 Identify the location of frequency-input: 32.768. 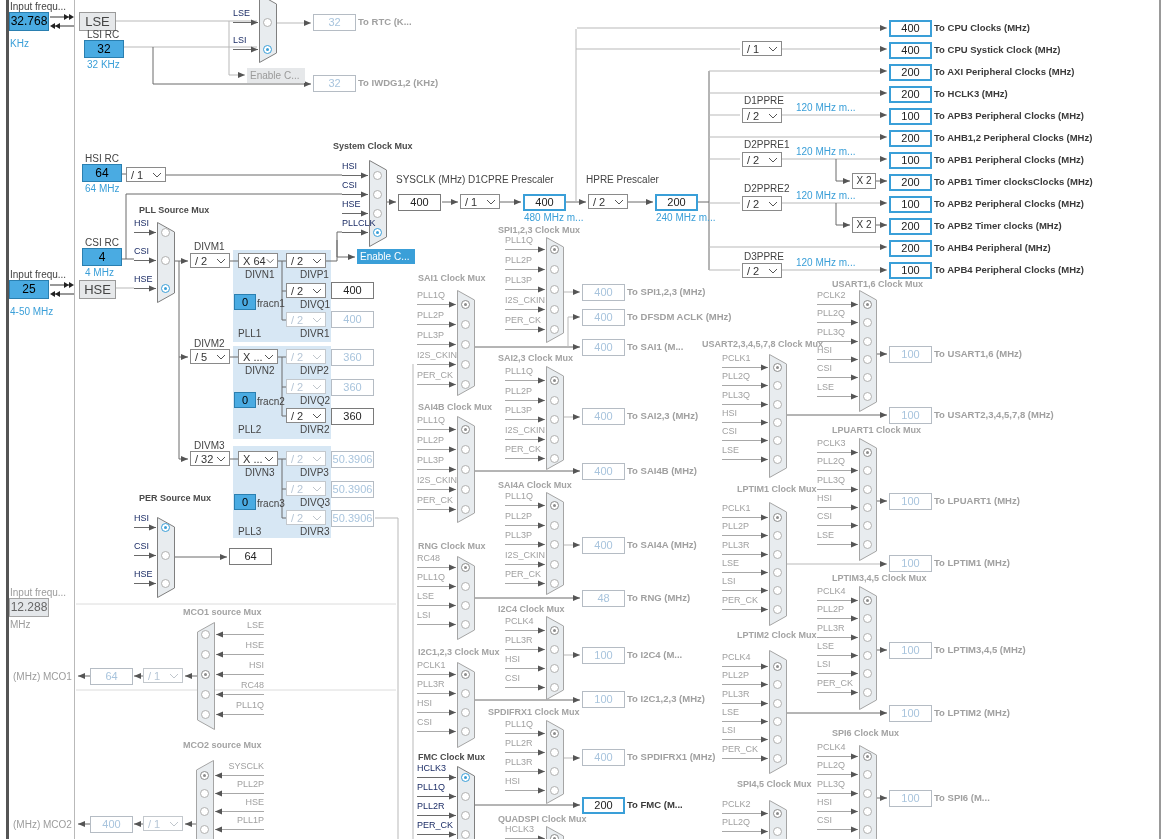
(29, 21).